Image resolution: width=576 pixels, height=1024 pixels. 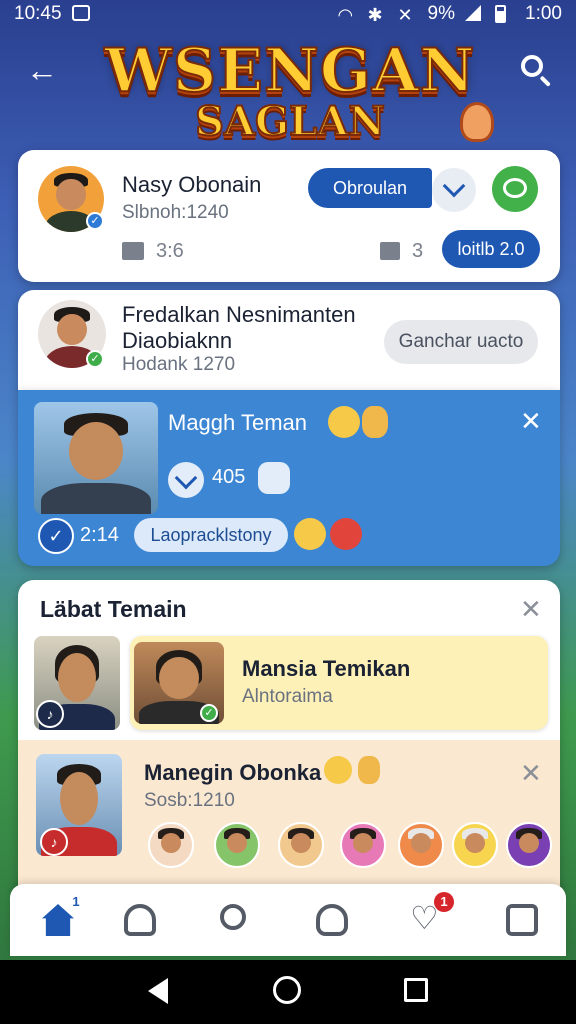 What do you see at coordinates (175, 212) in the screenshot?
I see `profile-sub: Slbnoh:1240` at bounding box center [175, 212].